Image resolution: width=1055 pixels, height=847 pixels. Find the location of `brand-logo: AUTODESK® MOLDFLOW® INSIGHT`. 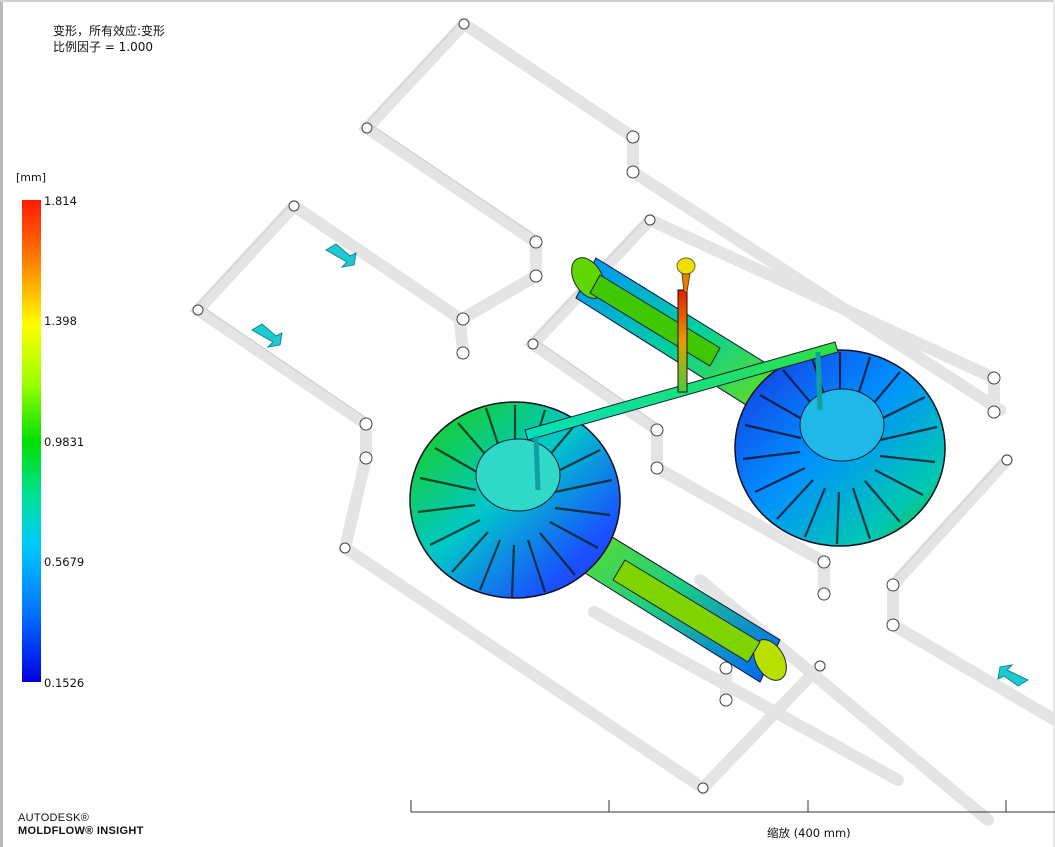

brand-logo: AUTODESK® MOLDFLOW® INSIGHT is located at coordinates (81, 825).